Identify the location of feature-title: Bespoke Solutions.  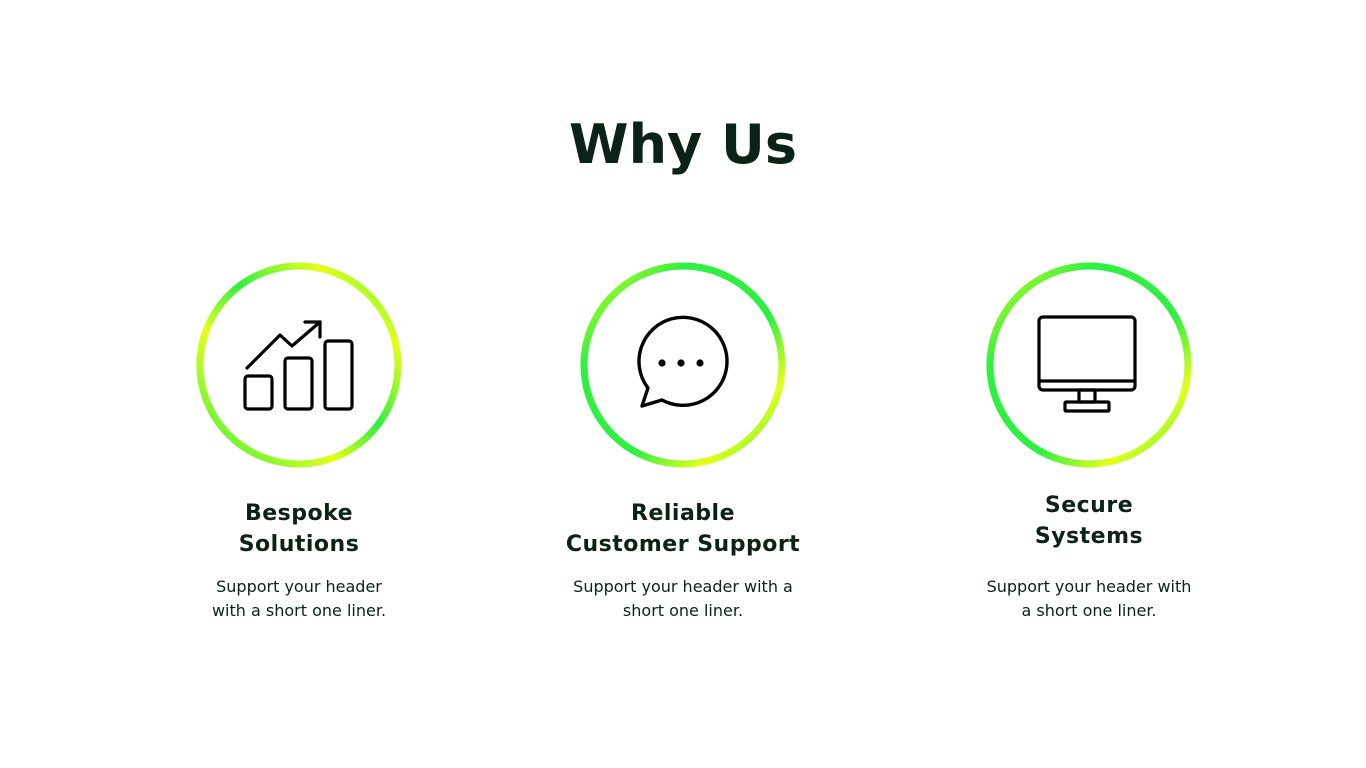
(299, 529).